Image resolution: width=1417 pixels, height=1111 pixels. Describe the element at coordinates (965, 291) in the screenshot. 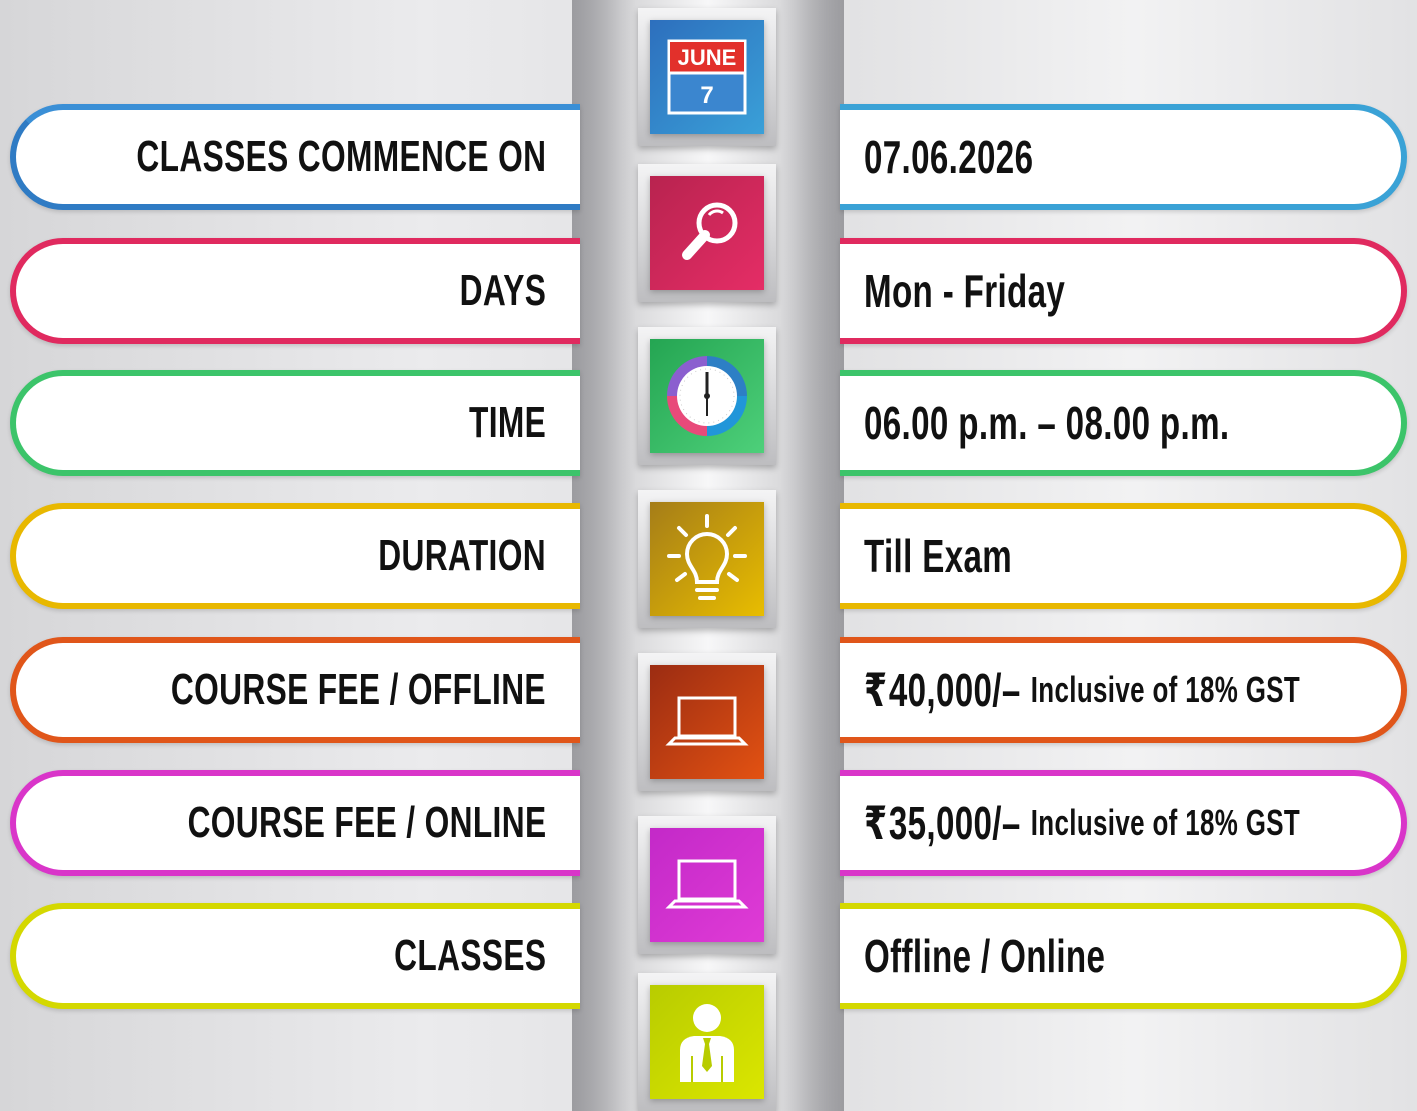

I see `value-days: Mon - Friday` at that location.